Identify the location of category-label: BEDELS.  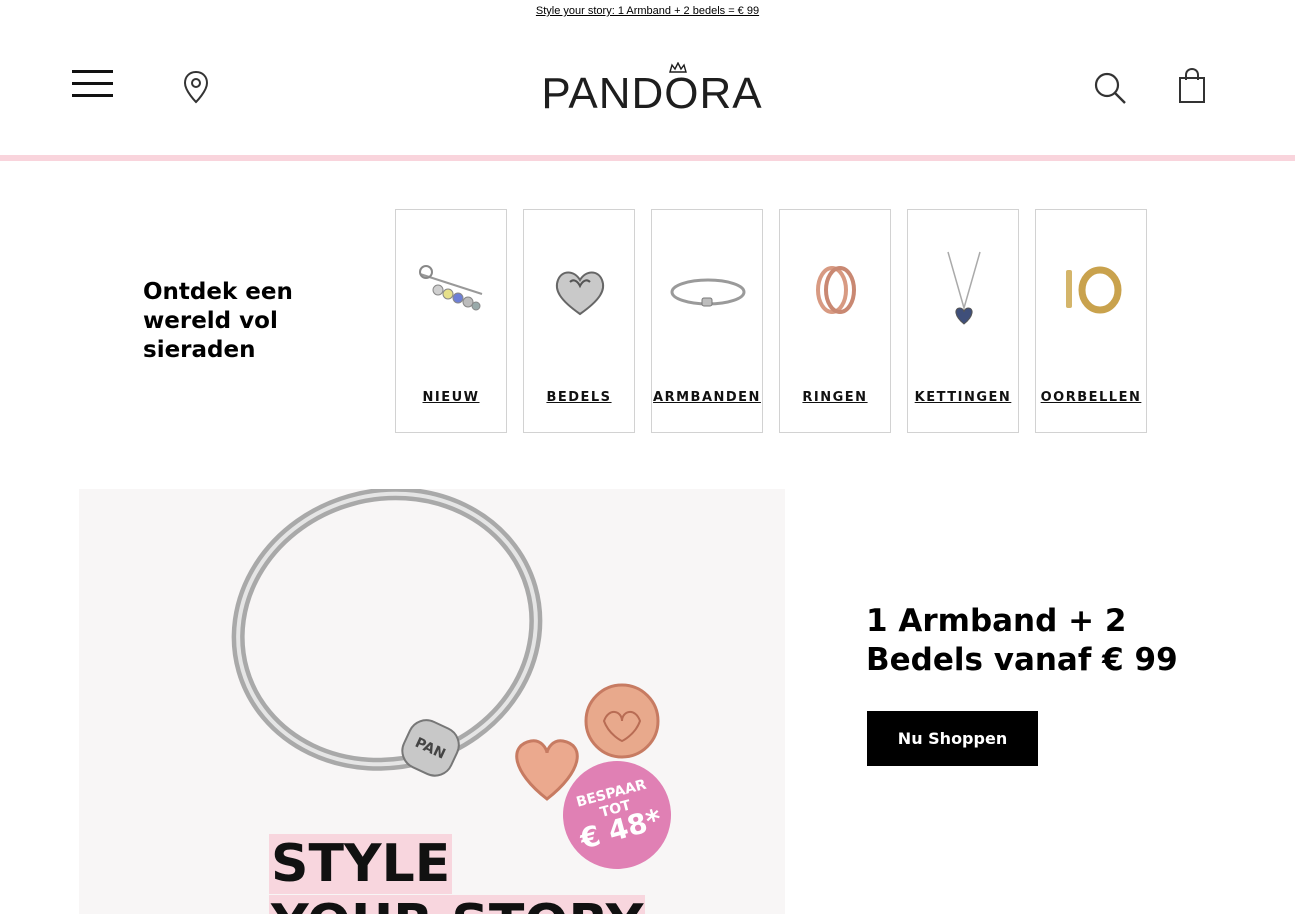
(579, 397).